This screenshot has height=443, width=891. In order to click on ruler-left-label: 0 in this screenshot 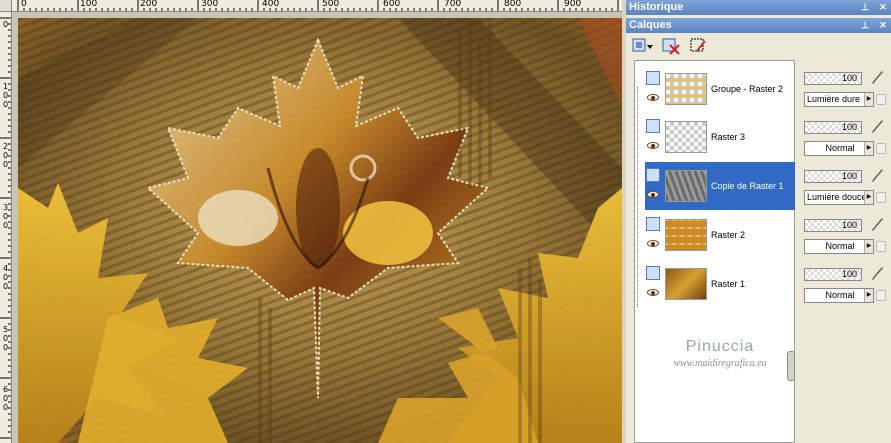, I will do `click(5, 24)`.